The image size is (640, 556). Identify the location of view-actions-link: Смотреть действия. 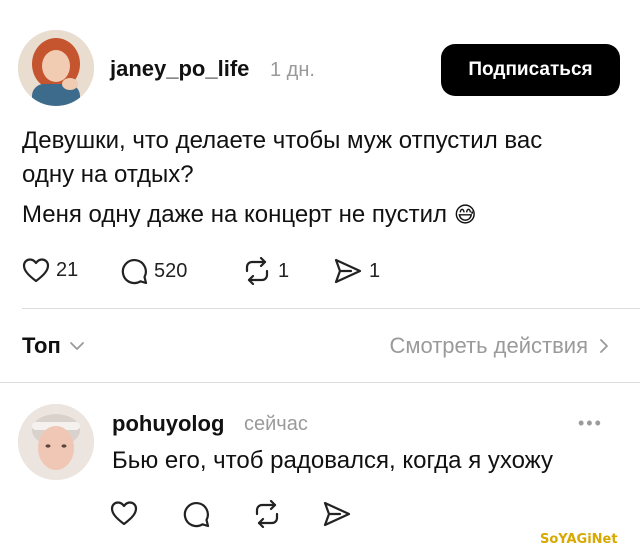
(499, 346).